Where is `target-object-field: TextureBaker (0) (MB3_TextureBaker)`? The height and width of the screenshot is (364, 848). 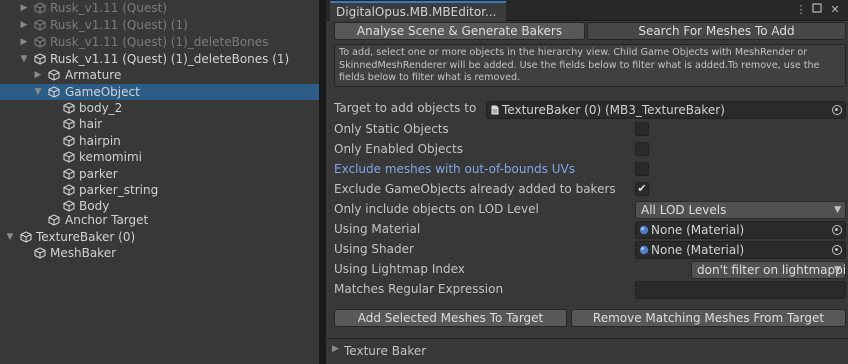 target-object-field: TextureBaker (0) (MB3_TextureBaker) is located at coordinates (666, 110).